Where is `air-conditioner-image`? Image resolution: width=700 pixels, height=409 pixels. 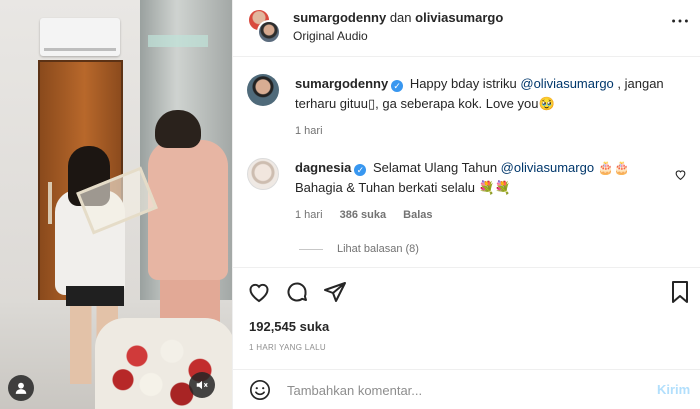 air-conditioner-image is located at coordinates (80, 37).